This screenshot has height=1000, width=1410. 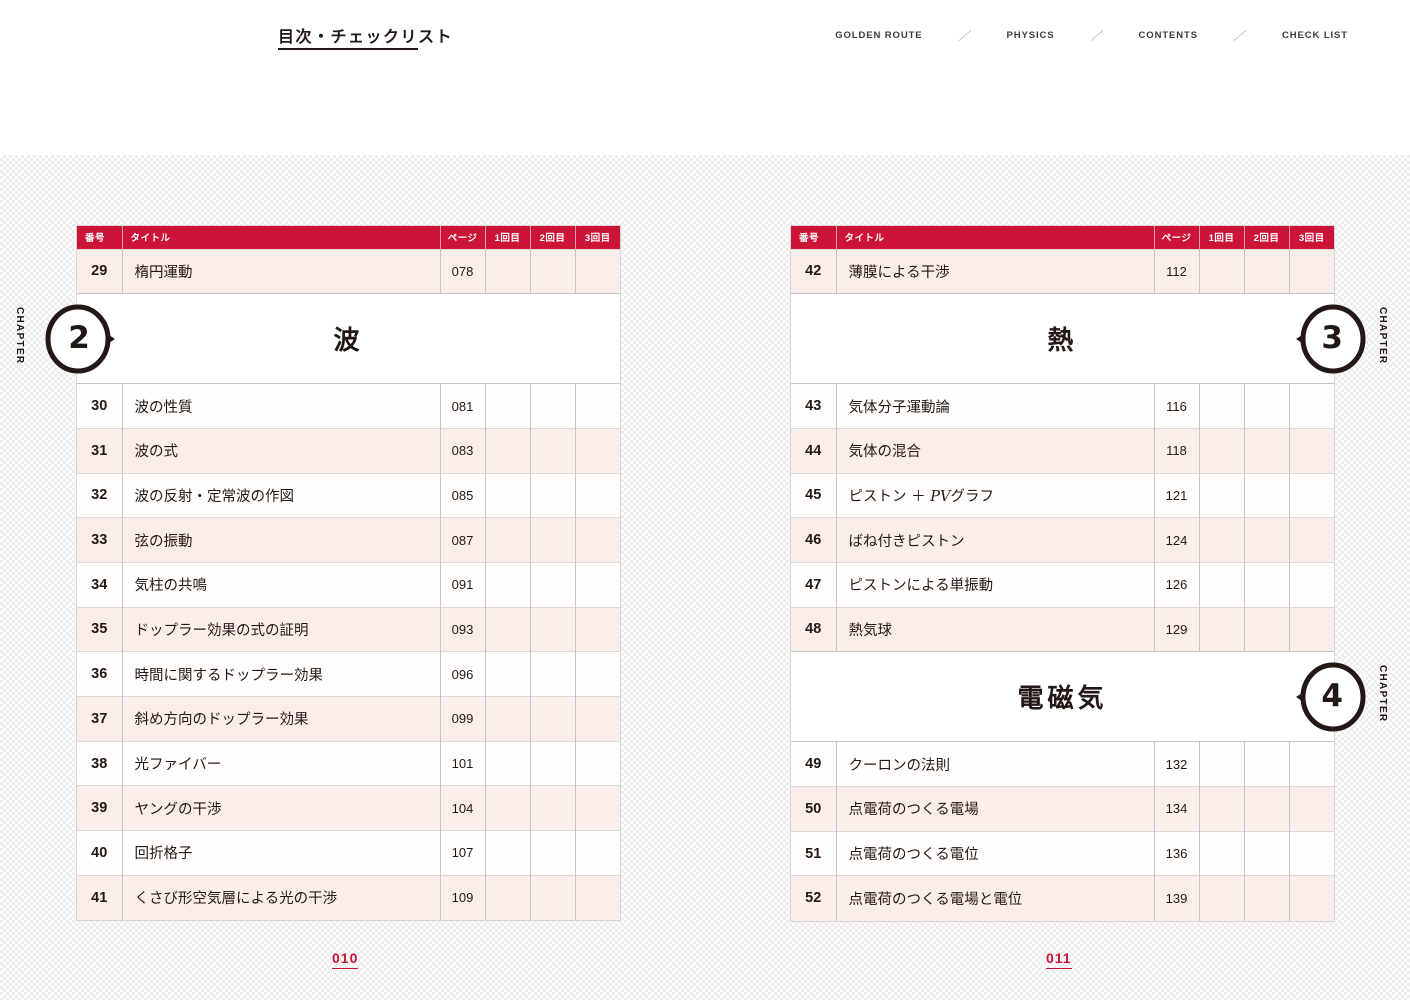 What do you see at coordinates (348, 540) in the screenshot?
I see `table-row: 33 弦の振動 087` at bounding box center [348, 540].